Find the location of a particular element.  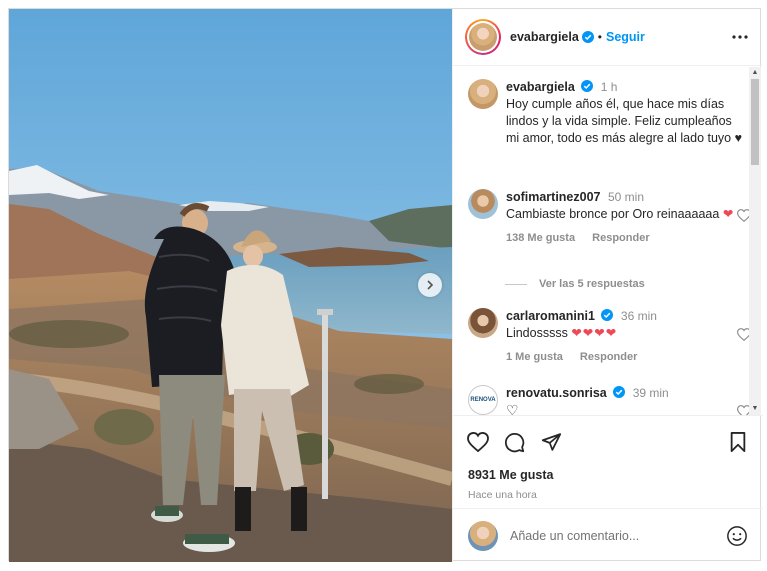

comment-icon is located at coordinates (514, 442).